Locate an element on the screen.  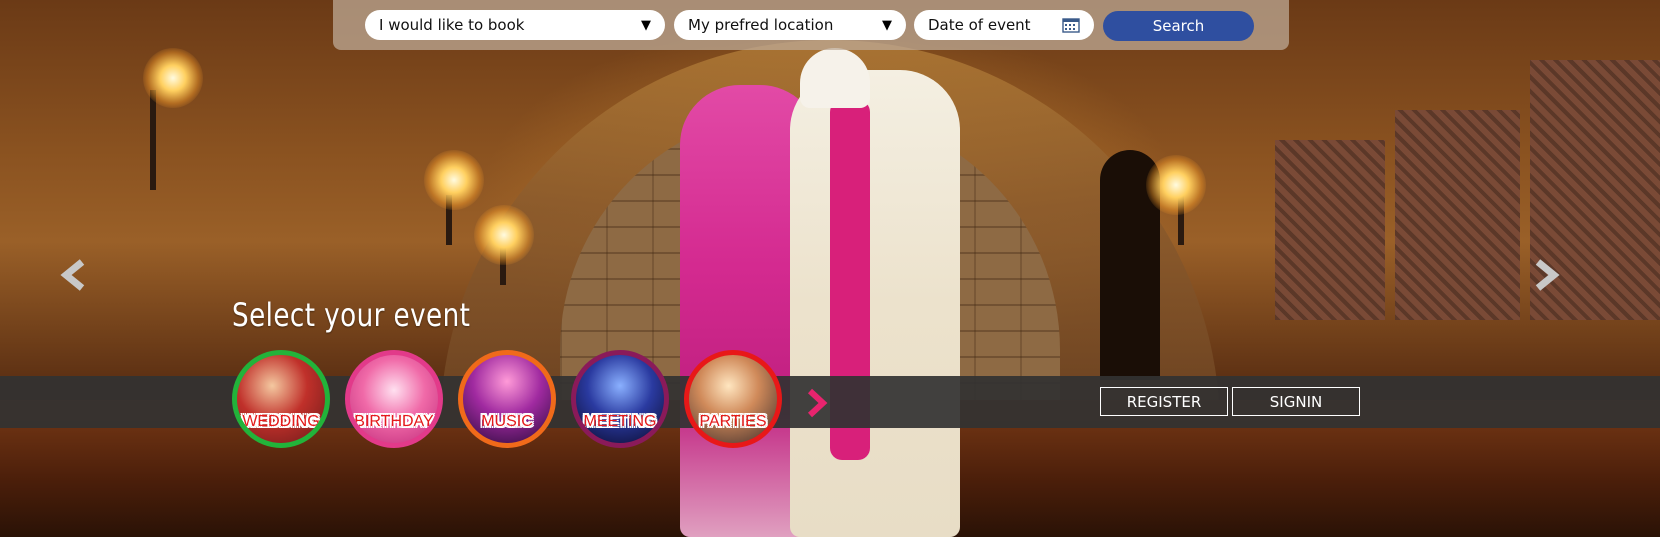
event-label: WEDDING is located at coordinates (281, 421).